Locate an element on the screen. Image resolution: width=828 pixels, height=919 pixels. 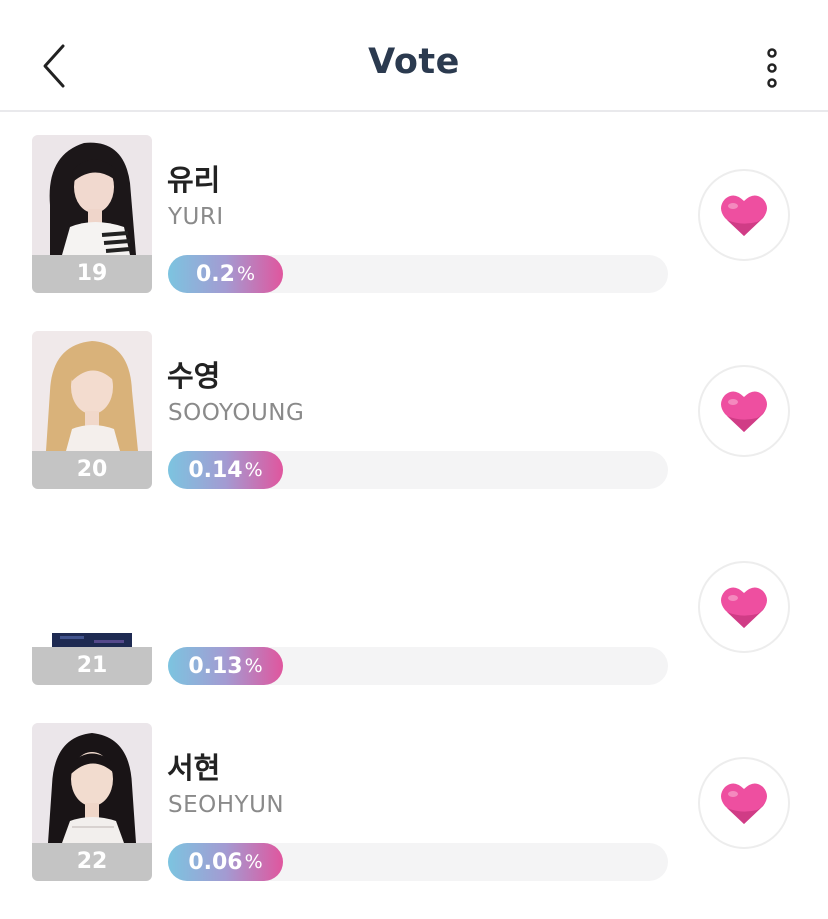
candidate-photo-card: 19 is located at coordinates (92, 214).